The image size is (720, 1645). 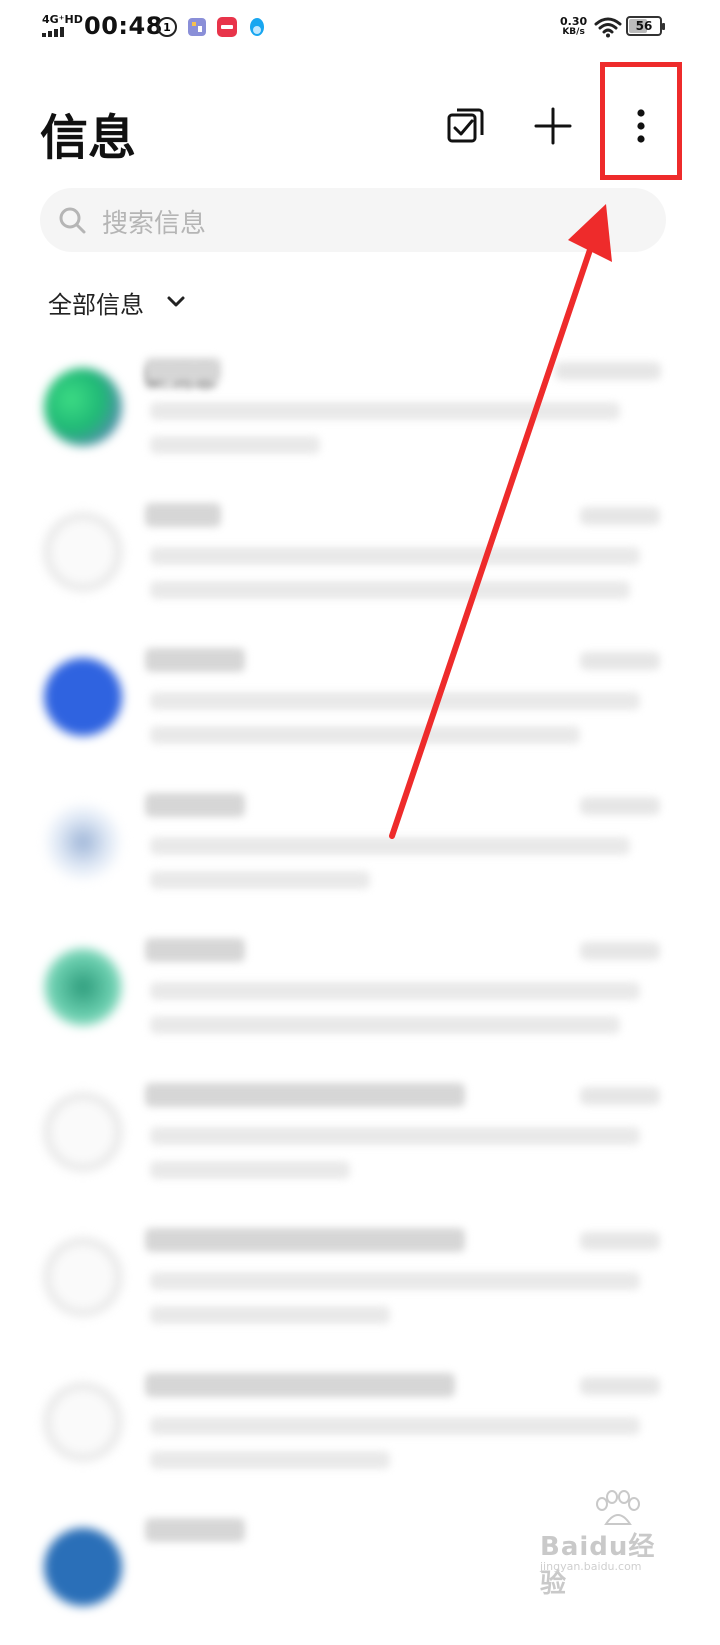 I want to click on search-placeholder: 搜索信息, so click(x=154, y=224).